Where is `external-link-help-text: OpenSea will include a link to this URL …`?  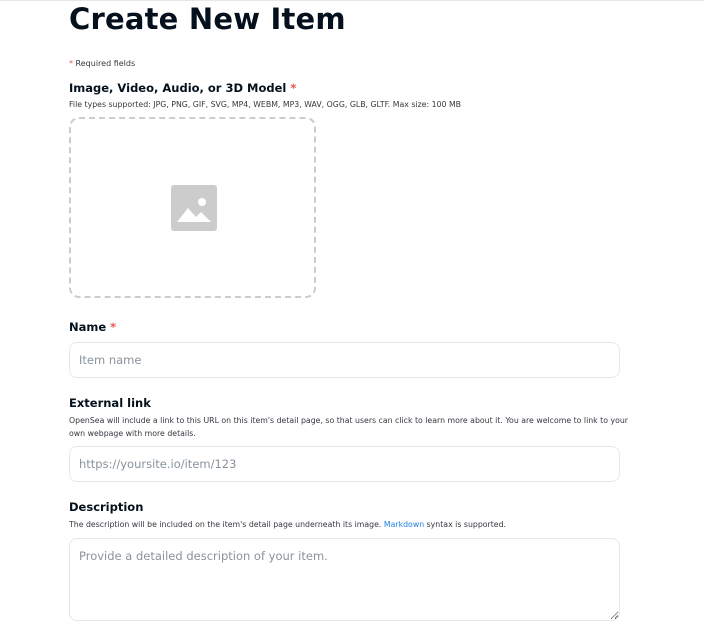 external-link-help-text: OpenSea will include a link to this URL … is located at coordinates (349, 427).